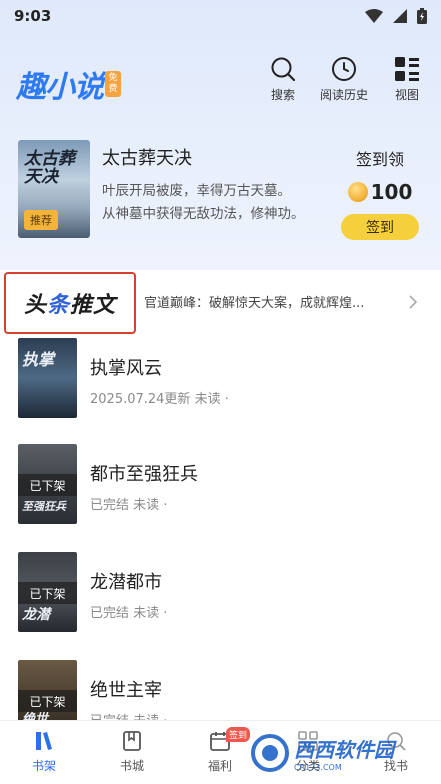 Image resolution: width=441 pixels, height=784 pixels. I want to click on grid-view-icon, so click(407, 69).